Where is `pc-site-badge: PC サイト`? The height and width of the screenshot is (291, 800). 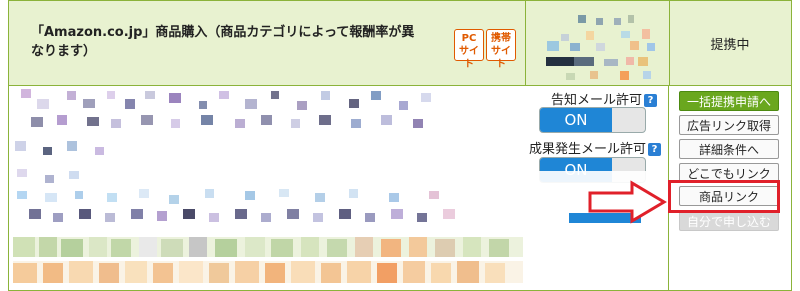
pc-site-badge: PC サイト is located at coordinates (469, 49).